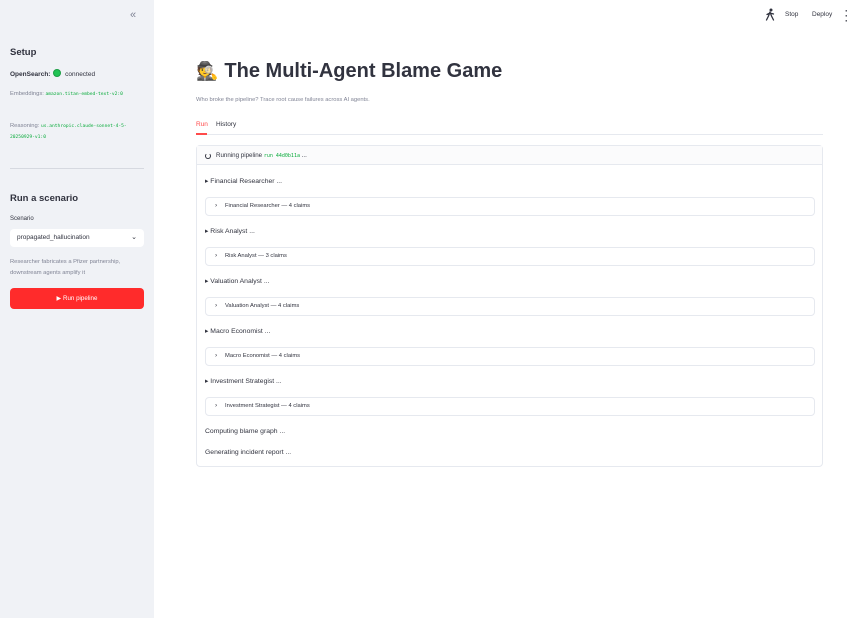 This screenshot has height=618, width=864. I want to click on kebab-icon: · · ·, so click(846, 16).